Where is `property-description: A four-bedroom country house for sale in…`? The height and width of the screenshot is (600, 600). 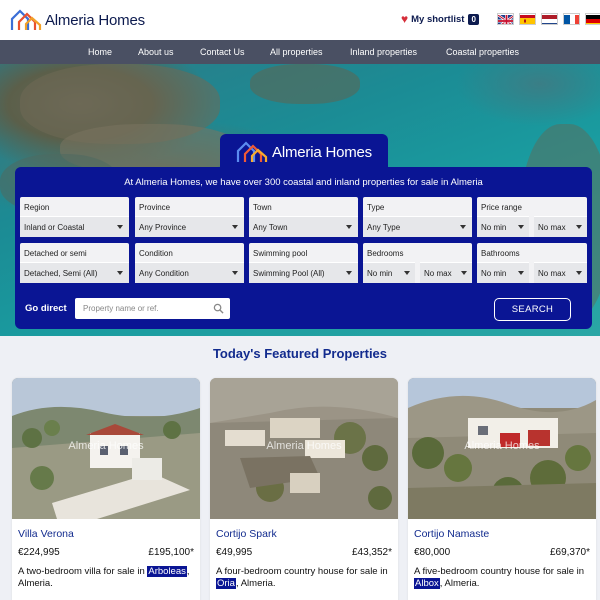
property-description: A four-bedroom country house for sale in… is located at coordinates (305, 578).